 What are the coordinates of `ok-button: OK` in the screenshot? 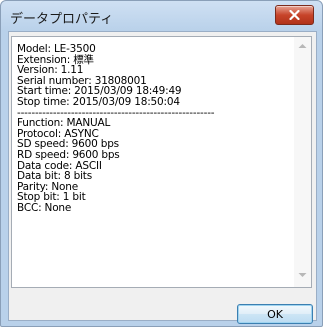 It's located at (275, 314).